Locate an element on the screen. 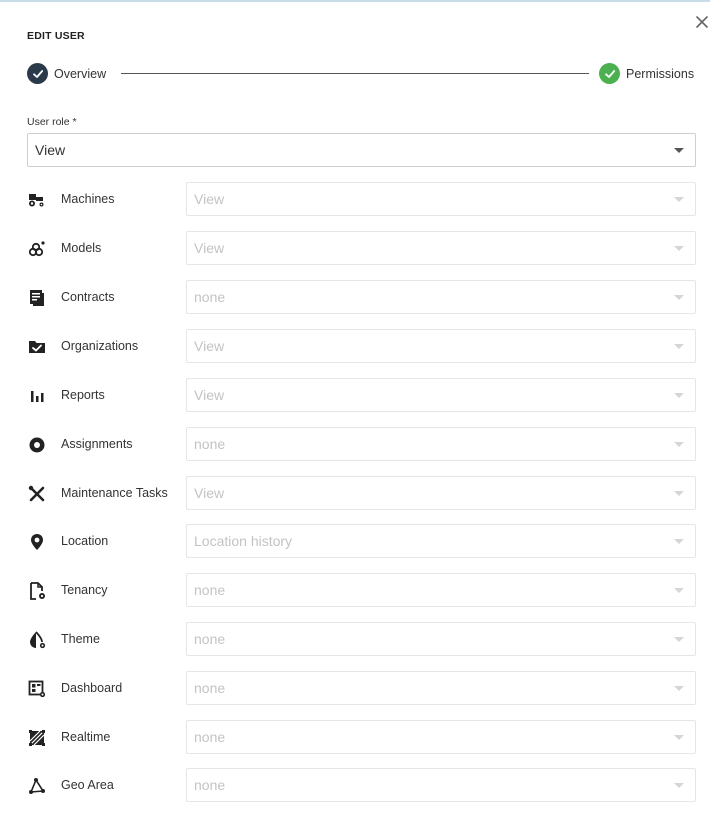  user-role-label: User role * is located at coordinates (52, 122).